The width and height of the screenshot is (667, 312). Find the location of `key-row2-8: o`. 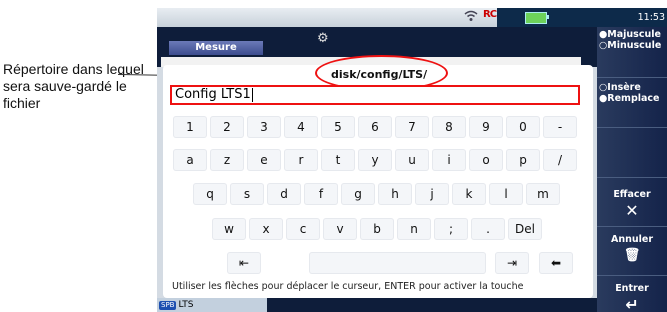

key-row2-8: o is located at coordinates (486, 160).